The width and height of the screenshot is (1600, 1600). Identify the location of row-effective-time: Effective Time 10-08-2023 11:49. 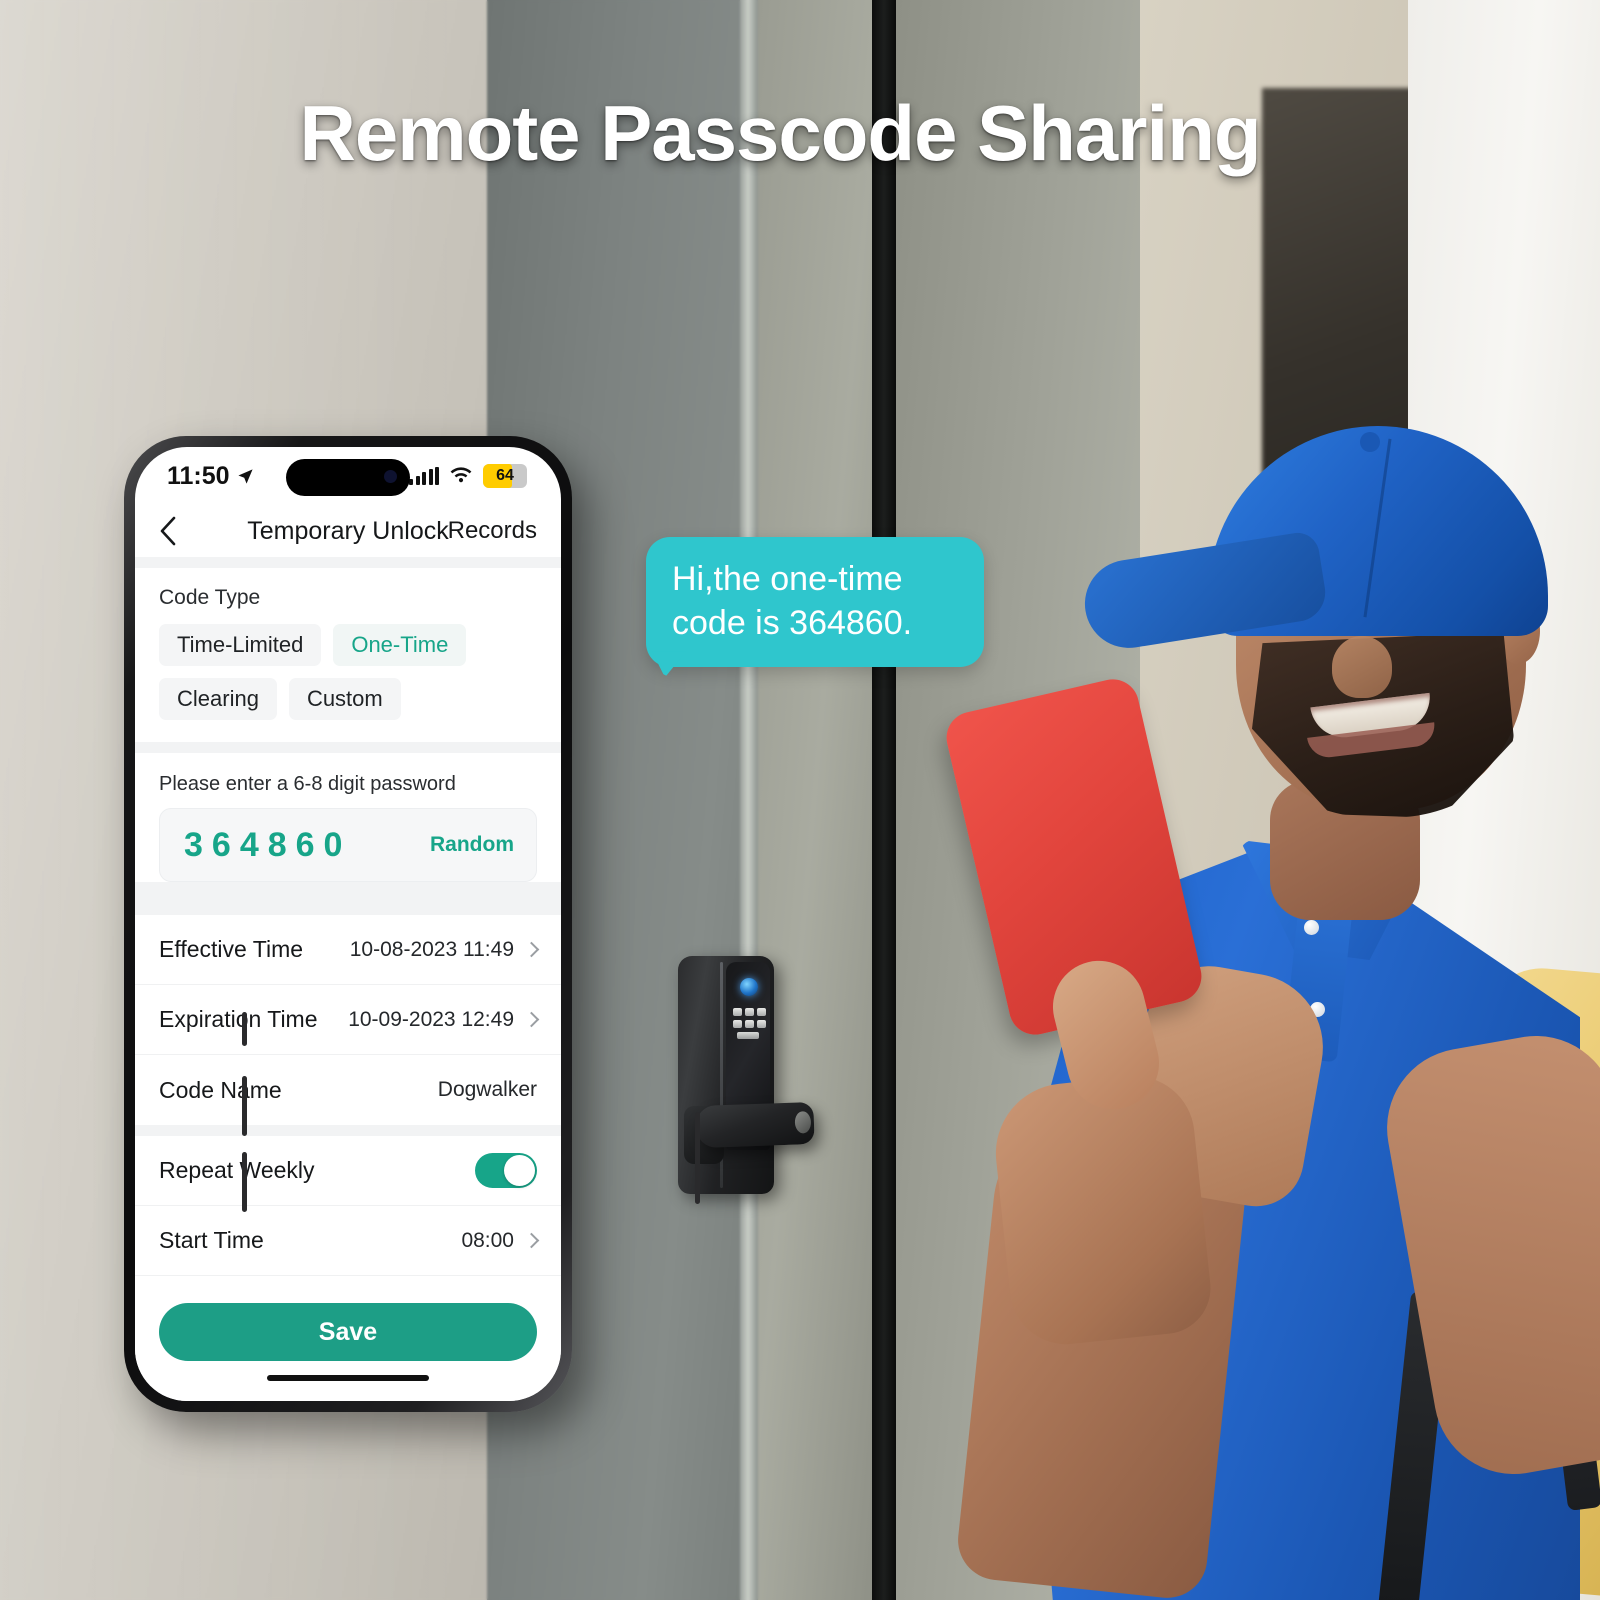
(348, 950).